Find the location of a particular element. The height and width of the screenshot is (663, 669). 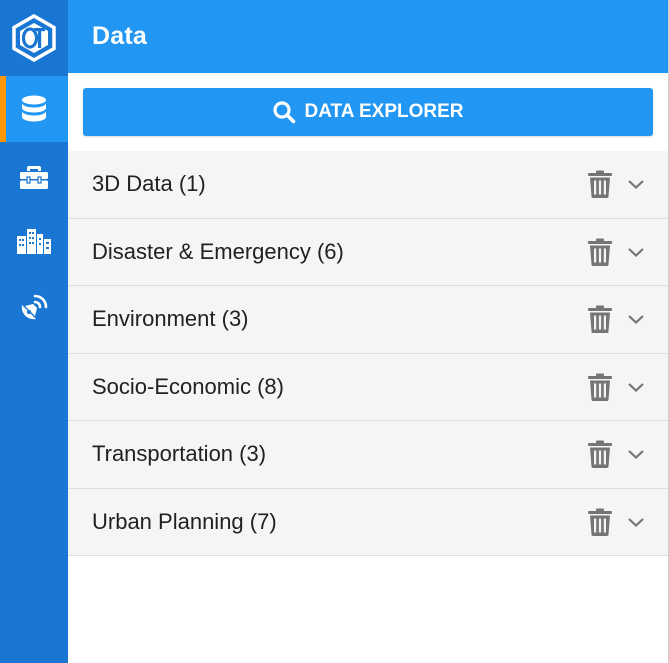

logo is located at coordinates (34, 38).